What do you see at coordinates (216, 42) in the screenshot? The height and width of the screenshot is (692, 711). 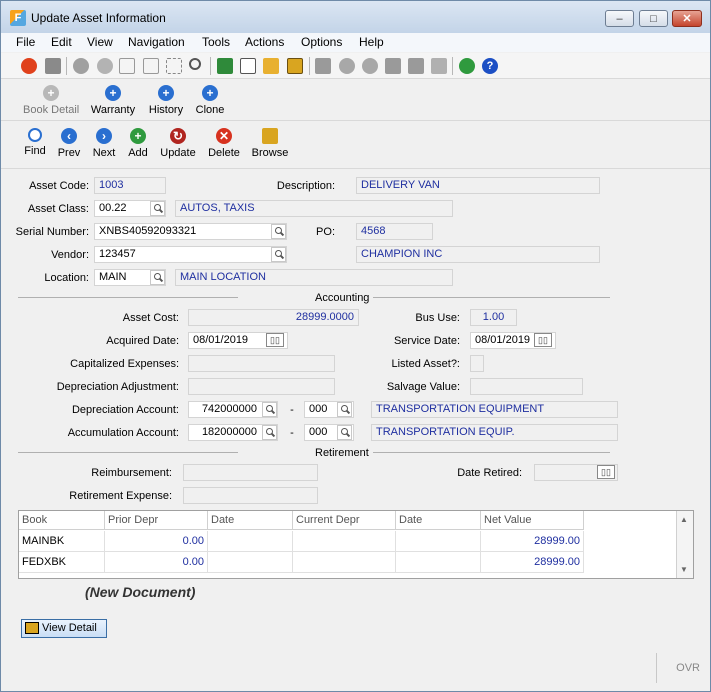 I see `menu-tools: Tools` at bounding box center [216, 42].